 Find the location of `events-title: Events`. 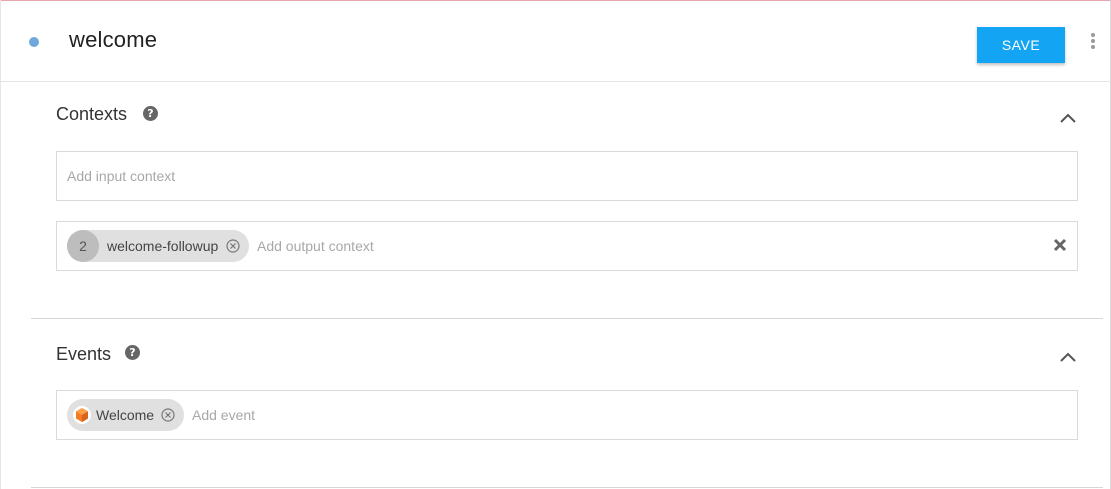

events-title: Events is located at coordinates (84, 354).